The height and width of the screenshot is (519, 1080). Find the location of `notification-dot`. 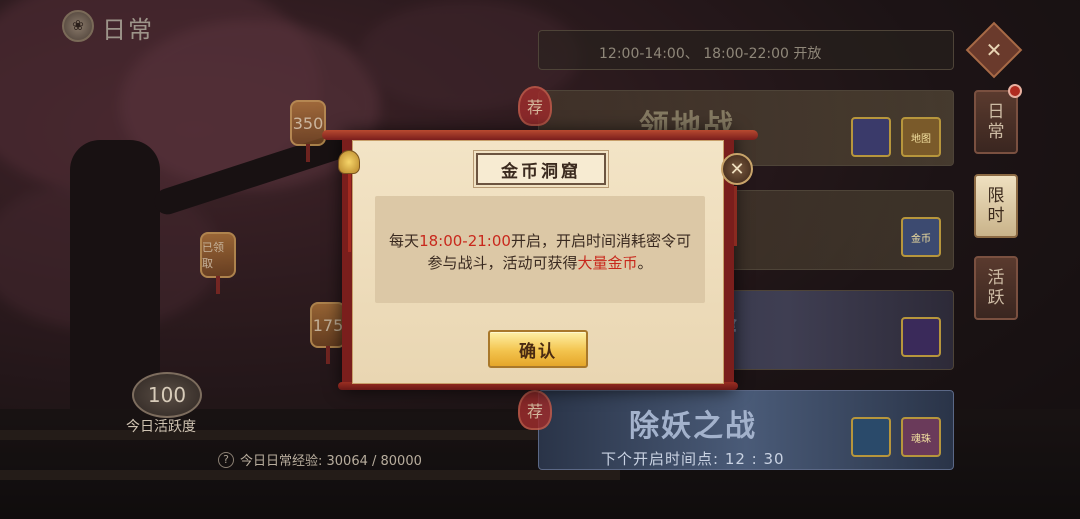

notification-dot is located at coordinates (1015, 91).